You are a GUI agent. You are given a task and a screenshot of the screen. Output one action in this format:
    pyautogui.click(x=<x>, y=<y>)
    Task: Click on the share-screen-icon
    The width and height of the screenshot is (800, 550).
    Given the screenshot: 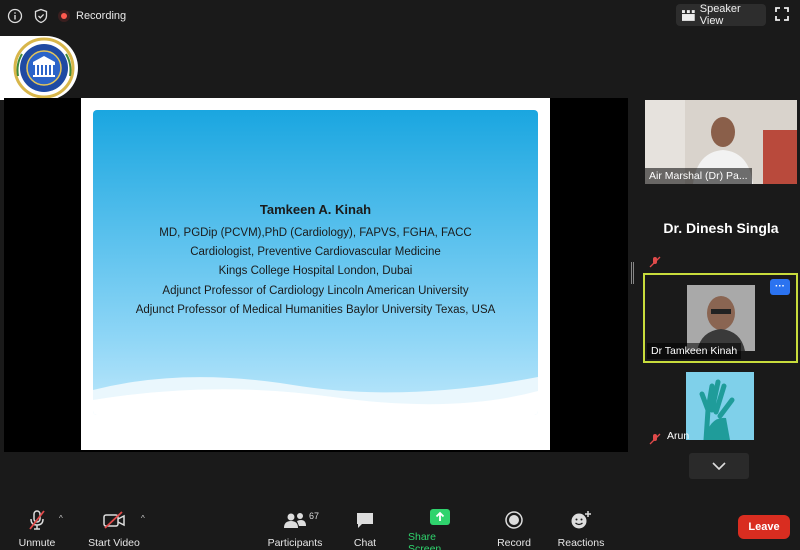 What is the action you would take?
    pyautogui.click(x=440, y=517)
    